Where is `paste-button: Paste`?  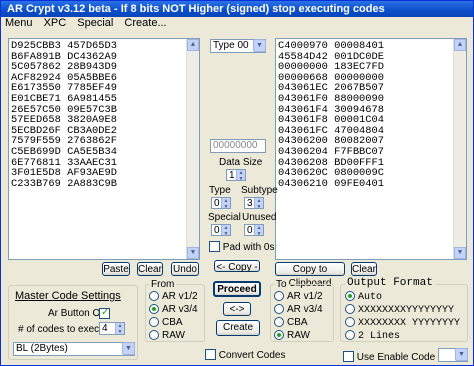
paste-button: Paste is located at coordinates (116, 269).